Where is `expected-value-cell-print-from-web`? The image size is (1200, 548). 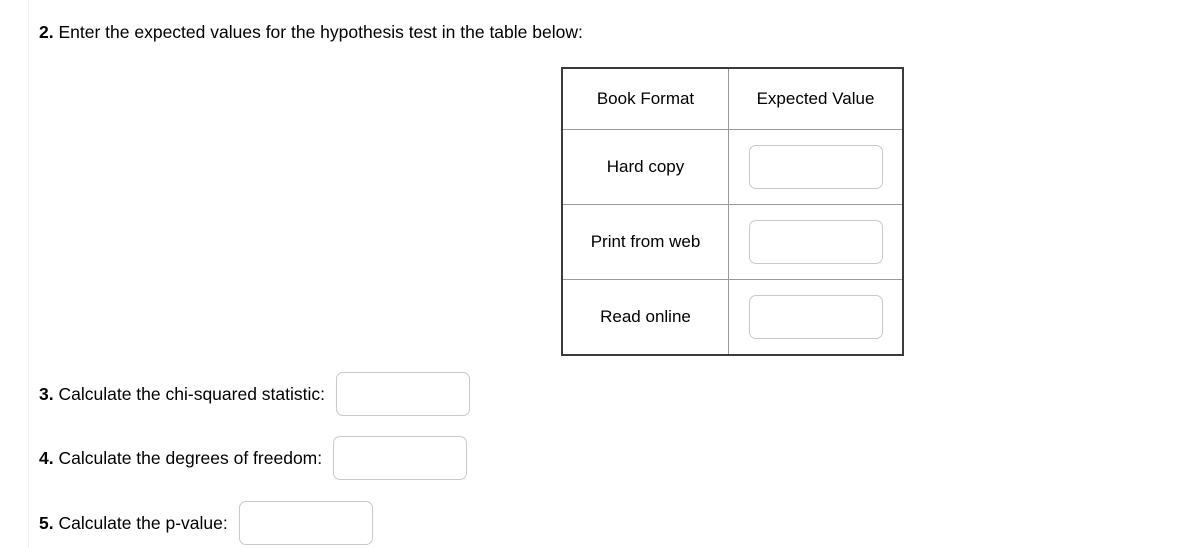 expected-value-cell-print-from-web is located at coordinates (816, 242).